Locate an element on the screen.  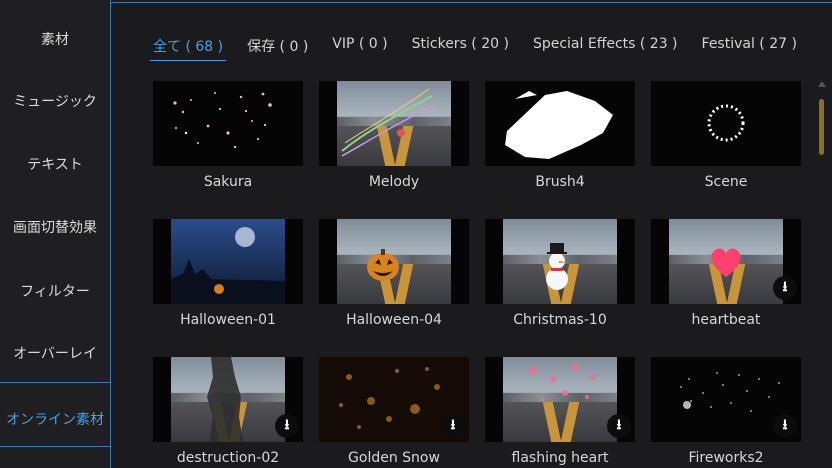
media-item-scene: Scene is located at coordinates (726, 135).